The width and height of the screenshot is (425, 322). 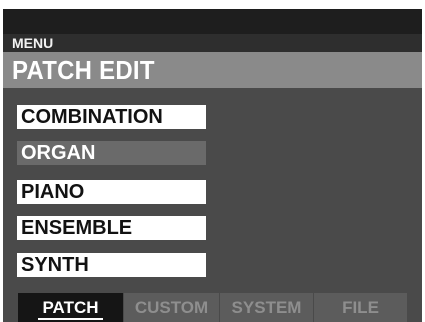 I want to click on tab-patch: PATCH, so click(x=70, y=307).